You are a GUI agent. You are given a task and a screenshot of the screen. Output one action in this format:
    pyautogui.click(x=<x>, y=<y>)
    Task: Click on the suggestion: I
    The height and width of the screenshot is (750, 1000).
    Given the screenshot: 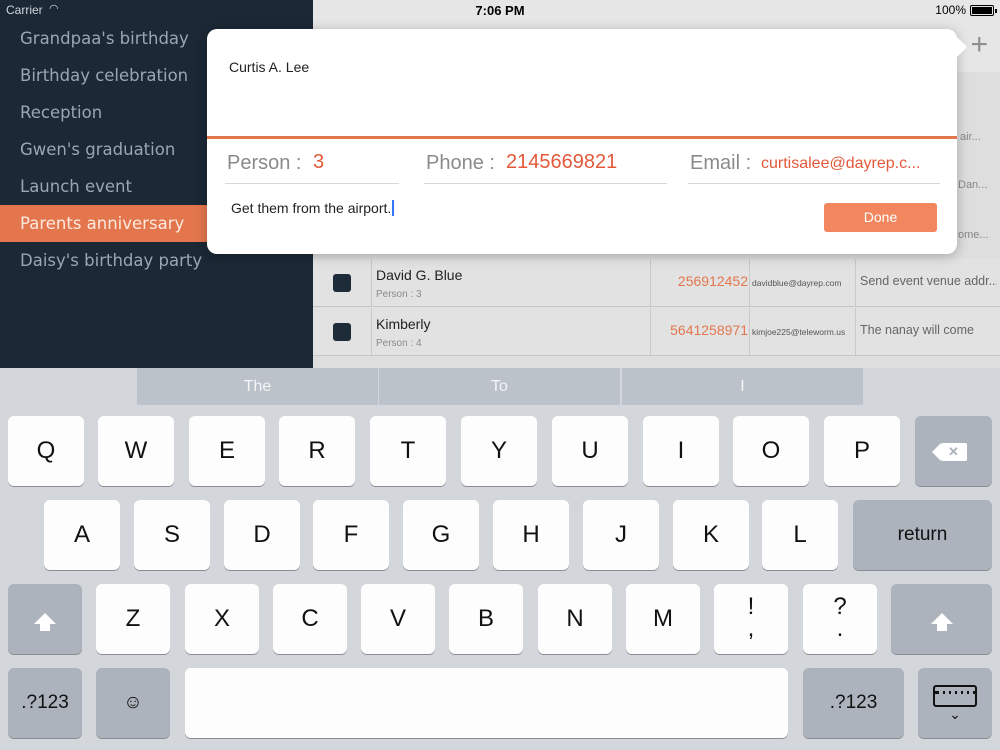 What is the action you would take?
    pyautogui.click(x=742, y=386)
    